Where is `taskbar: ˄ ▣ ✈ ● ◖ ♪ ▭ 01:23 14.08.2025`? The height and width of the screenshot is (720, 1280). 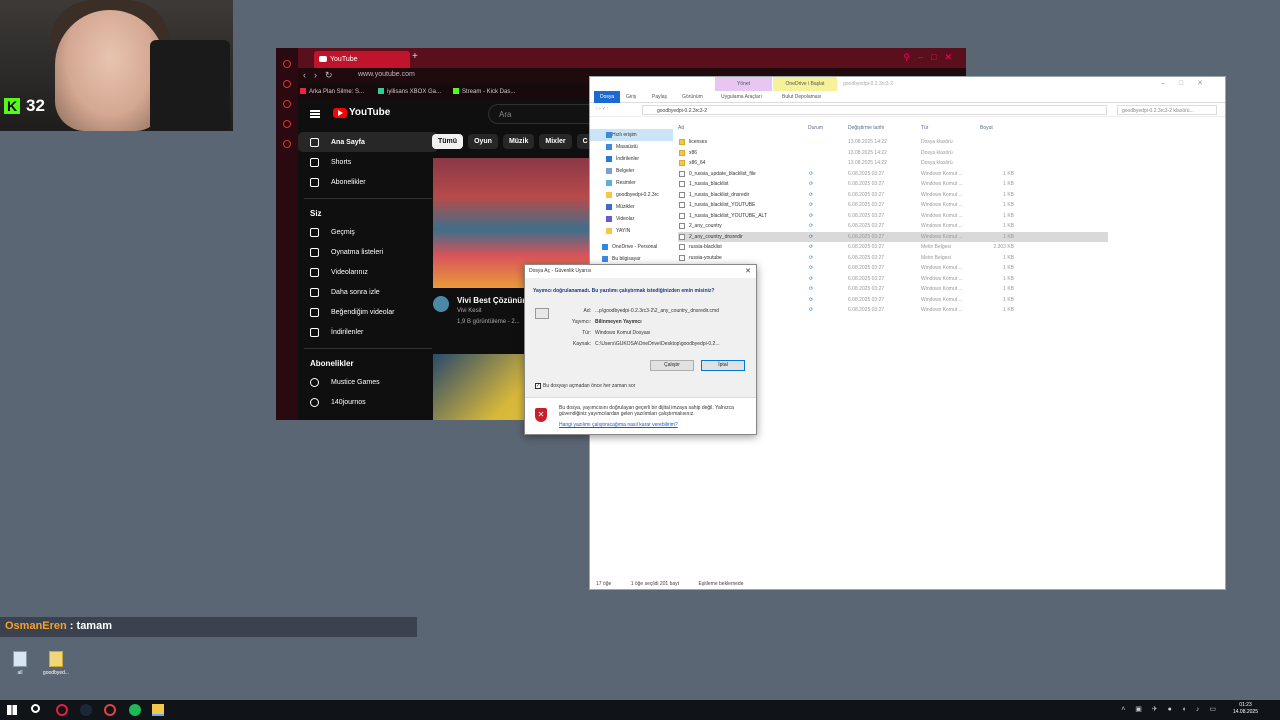
taskbar: ˄ ▣ ✈ ● ◖ ♪ ▭ 01:23 14.08.2025 is located at coordinates (640, 710).